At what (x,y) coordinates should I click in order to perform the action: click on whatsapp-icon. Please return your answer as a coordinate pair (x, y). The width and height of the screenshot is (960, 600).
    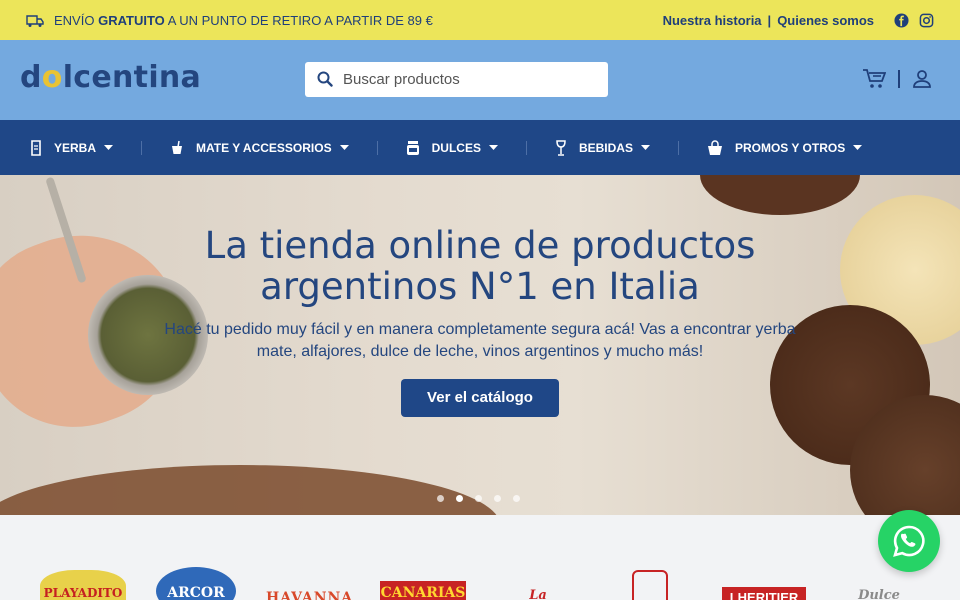
    Looking at the image, I should click on (909, 541).